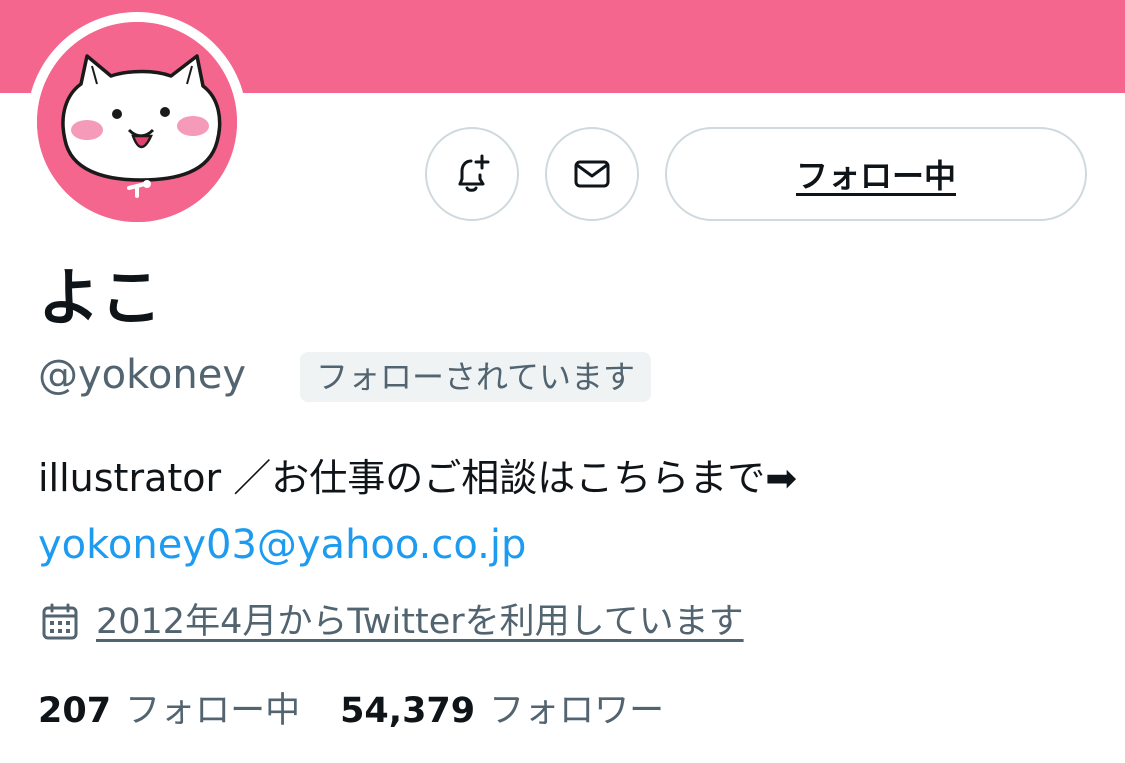  Describe the element at coordinates (282, 545) in the screenshot. I see `bio-email-link: yokoney03@yahoo.co.jp` at that location.